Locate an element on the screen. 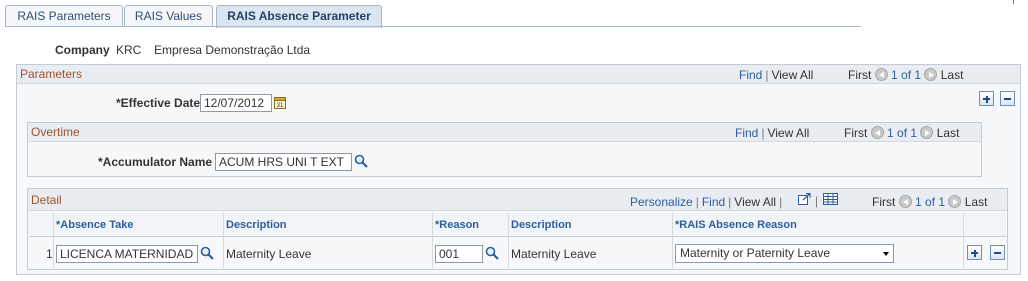 The height and width of the screenshot is (281, 1028). tab-label: RAIS Values is located at coordinates (168, 16).